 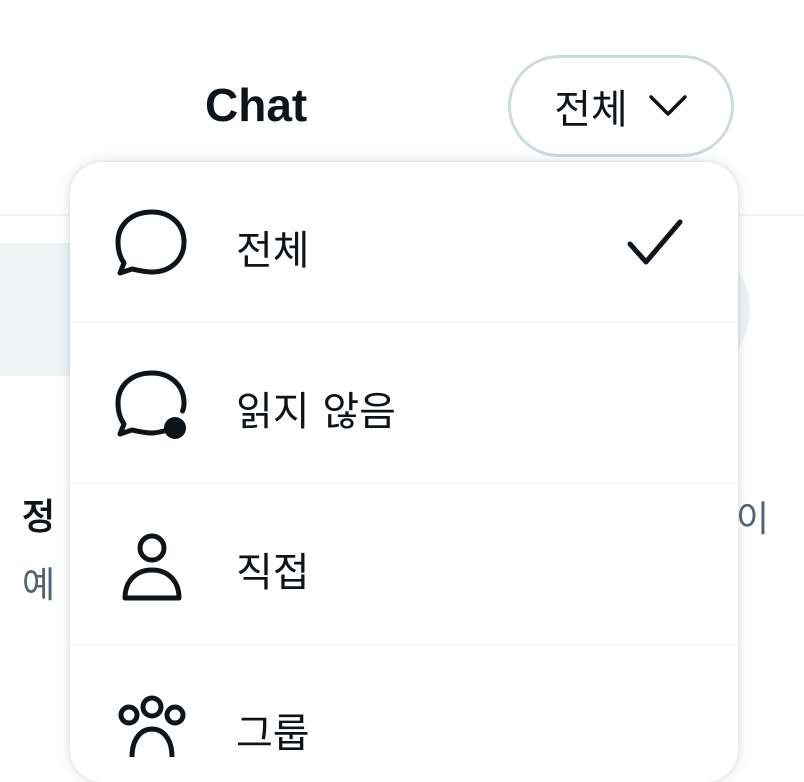 I want to click on chat-bubble-icon, so click(x=151, y=242).